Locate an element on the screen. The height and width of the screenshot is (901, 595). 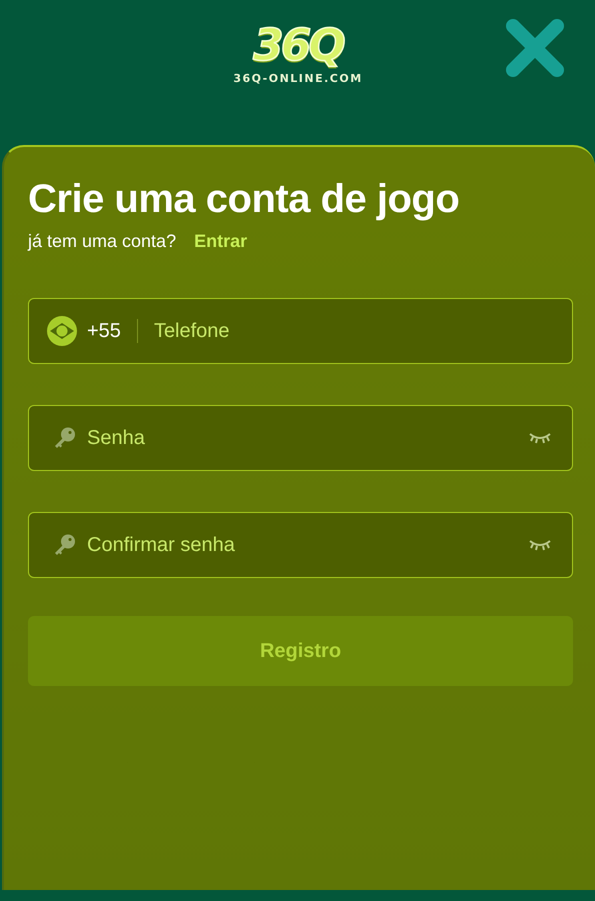
phone-field: +55 Telefone is located at coordinates (300, 331).